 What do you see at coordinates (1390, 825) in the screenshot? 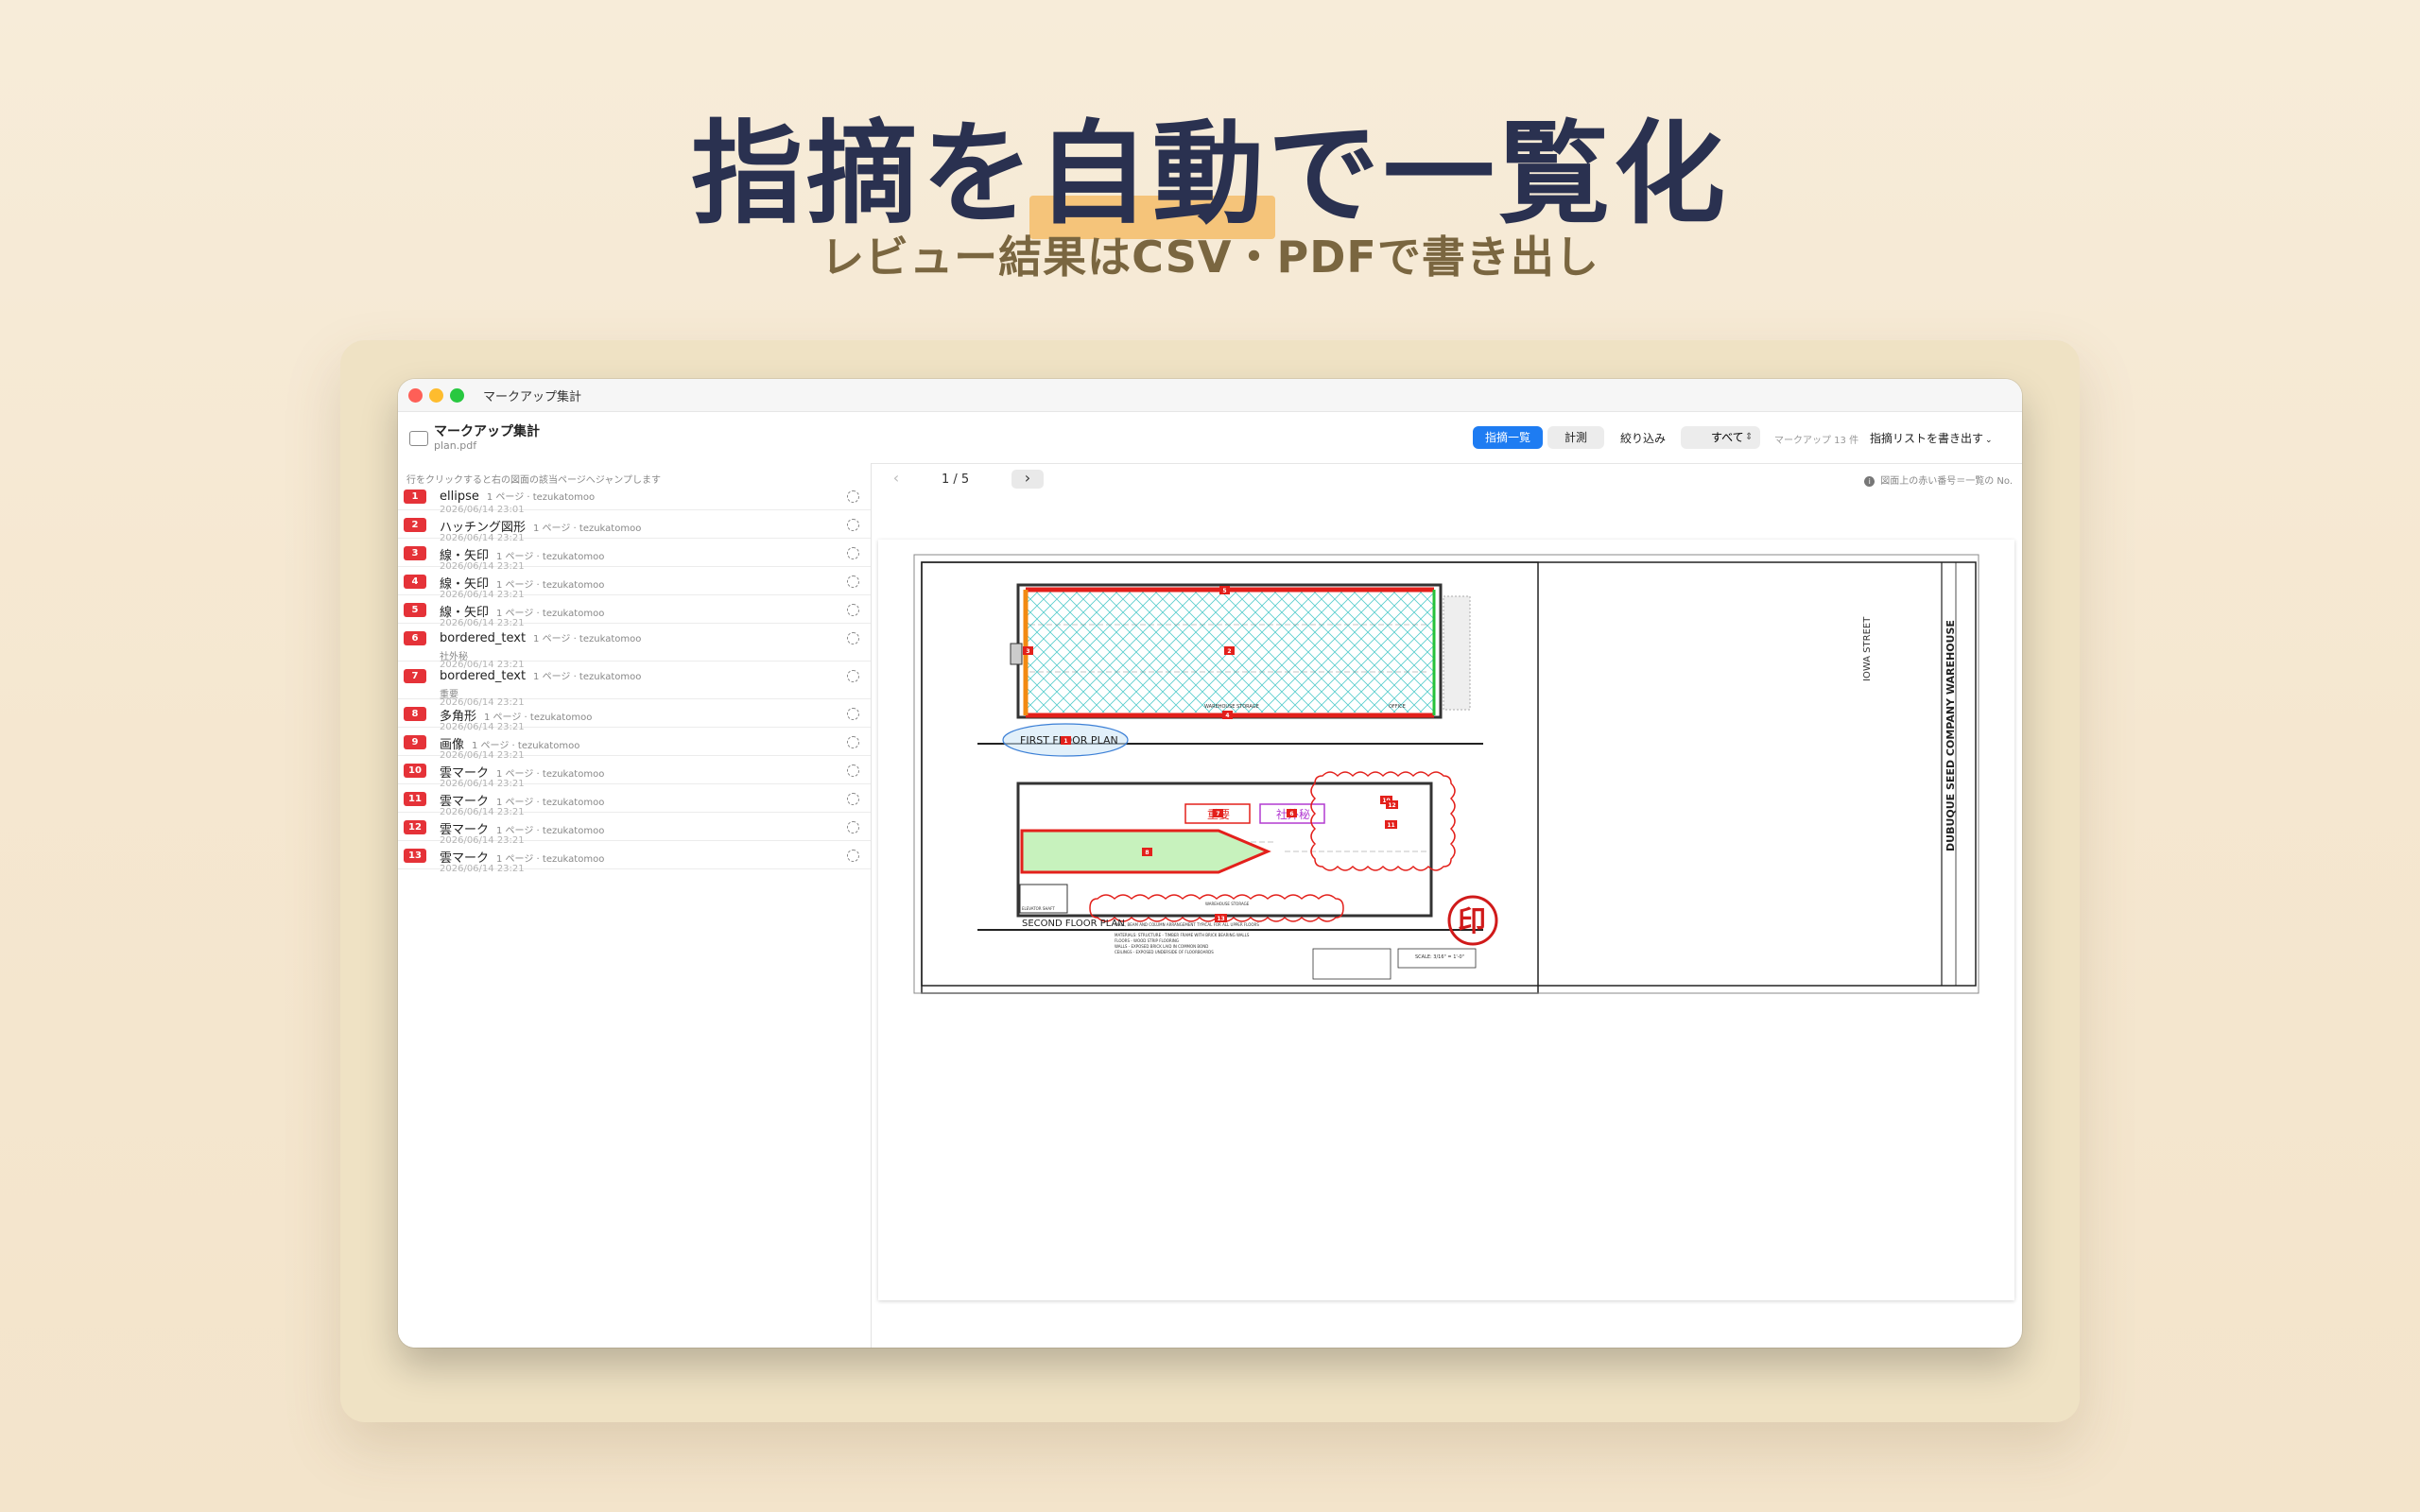
I see `marker-11: 11` at bounding box center [1390, 825].